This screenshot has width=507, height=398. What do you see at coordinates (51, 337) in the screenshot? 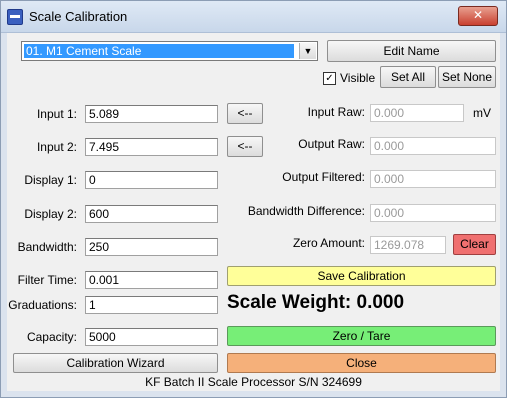
I see `capacity-label: Capacity:` at bounding box center [51, 337].